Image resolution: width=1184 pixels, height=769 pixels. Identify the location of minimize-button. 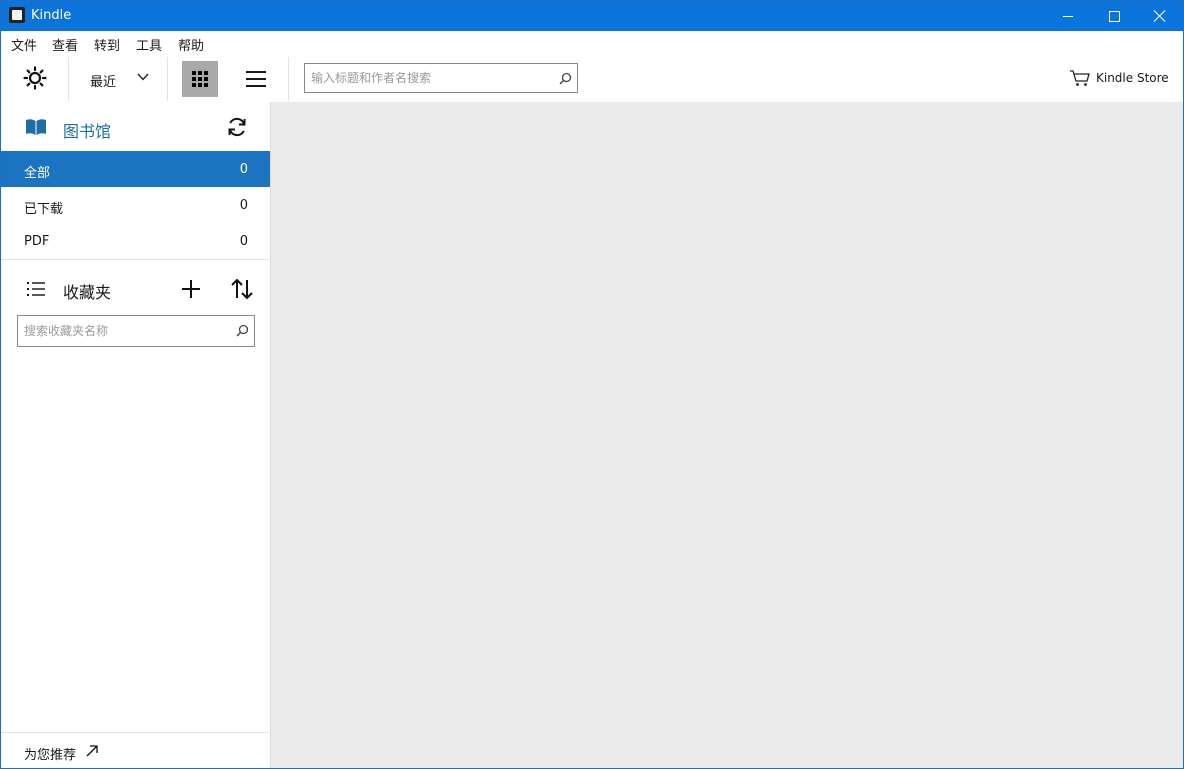
(1068, 16).